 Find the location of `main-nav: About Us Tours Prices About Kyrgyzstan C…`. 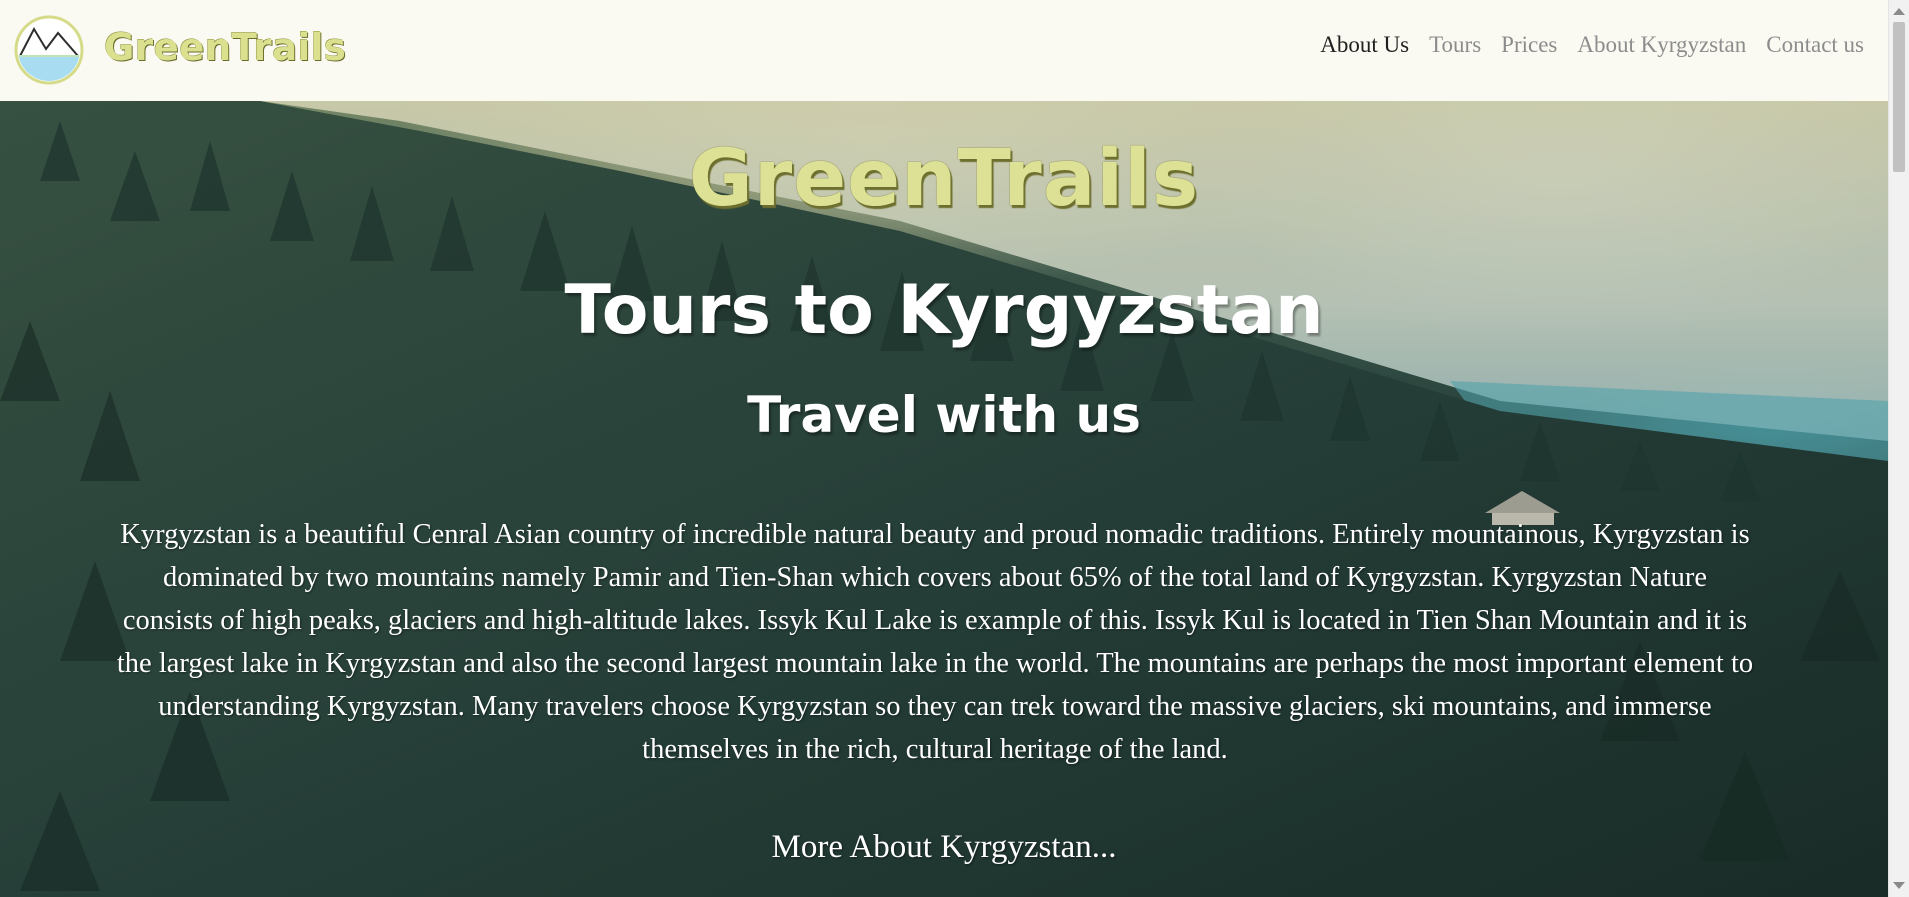

main-nav: About Us Tours Prices About Kyrgyzstan C… is located at coordinates (1592, 45).